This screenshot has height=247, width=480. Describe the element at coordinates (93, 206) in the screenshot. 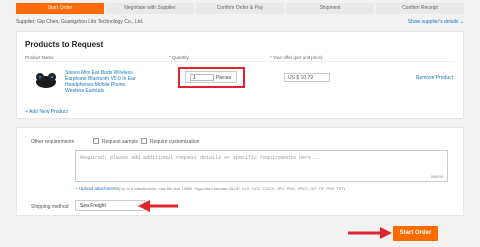

I see `shipping-method-value: Sea Freight` at that location.